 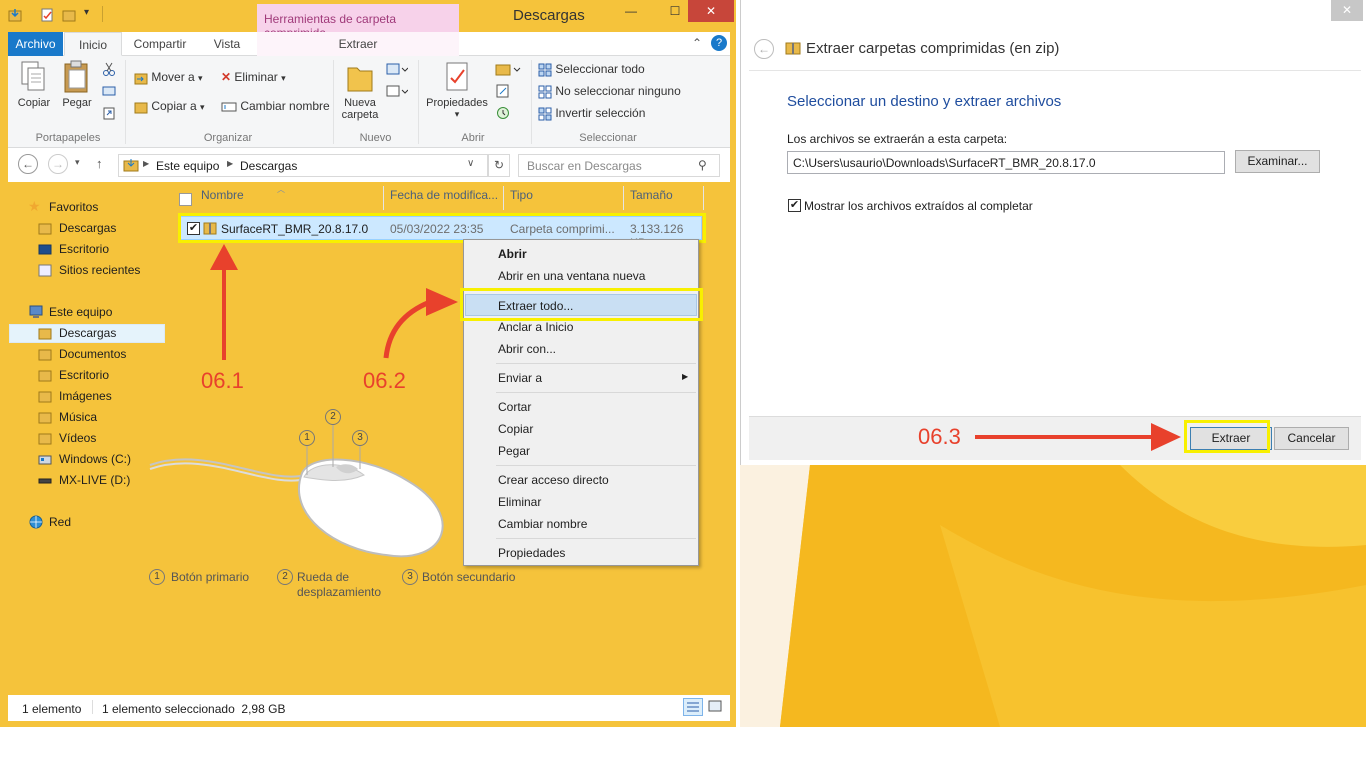 What do you see at coordinates (470, 163) in the screenshot?
I see `address-dropdown-icon: ∨` at bounding box center [470, 163].